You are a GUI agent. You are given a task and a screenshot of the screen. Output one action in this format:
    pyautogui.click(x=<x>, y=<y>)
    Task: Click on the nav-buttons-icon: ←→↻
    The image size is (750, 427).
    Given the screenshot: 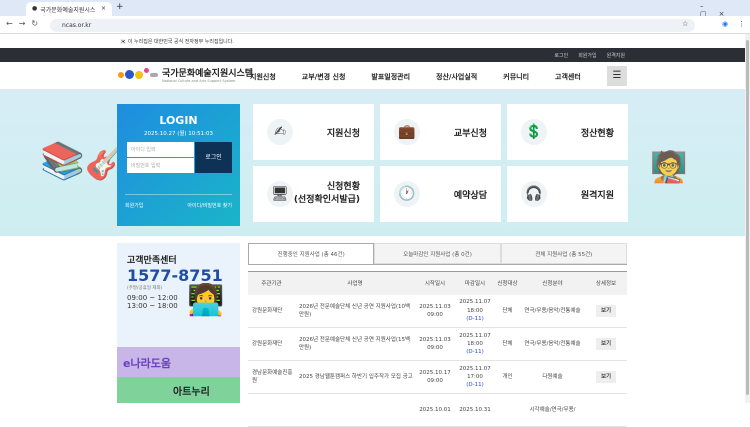 What is the action you would take?
    pyautogui.click(x=25, y=23)
    